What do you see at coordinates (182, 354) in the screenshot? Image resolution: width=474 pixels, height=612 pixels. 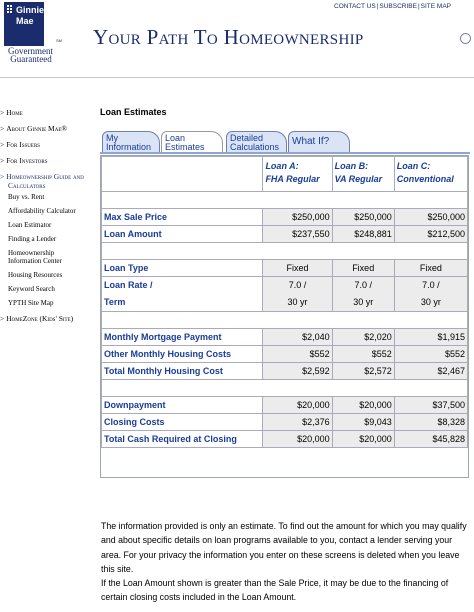 I see `row-label: Other Monthly Housing Costs` at bounding box center [182, 354].